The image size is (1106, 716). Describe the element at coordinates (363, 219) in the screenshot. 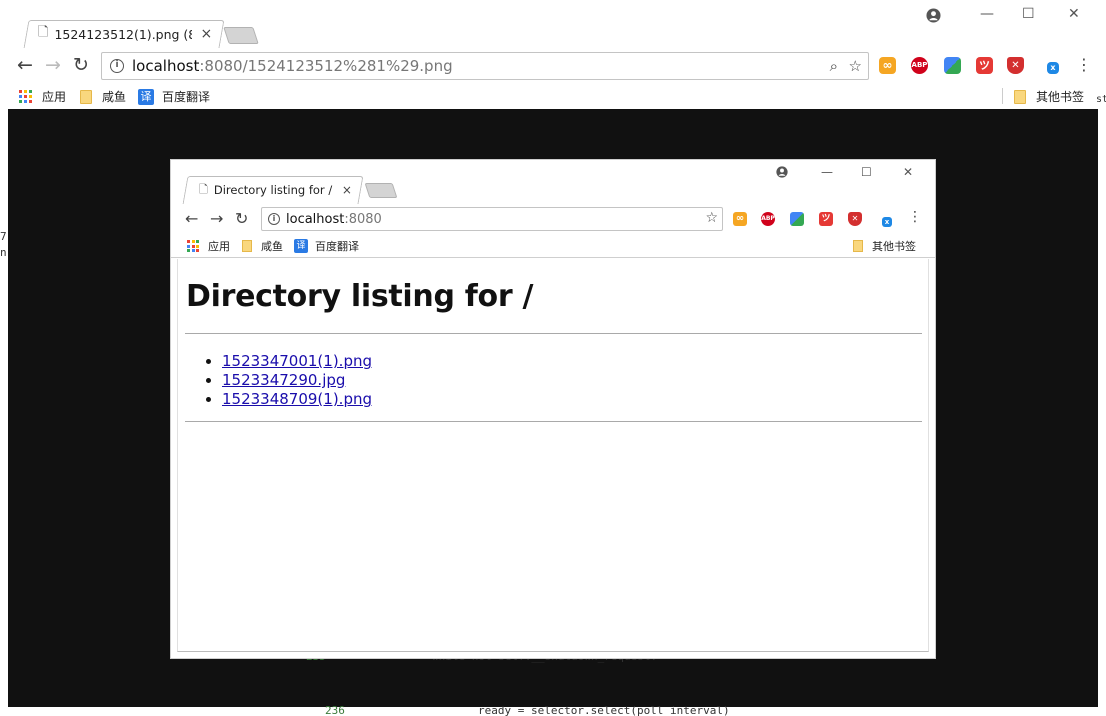

I see `url-port: :8080` at that location.